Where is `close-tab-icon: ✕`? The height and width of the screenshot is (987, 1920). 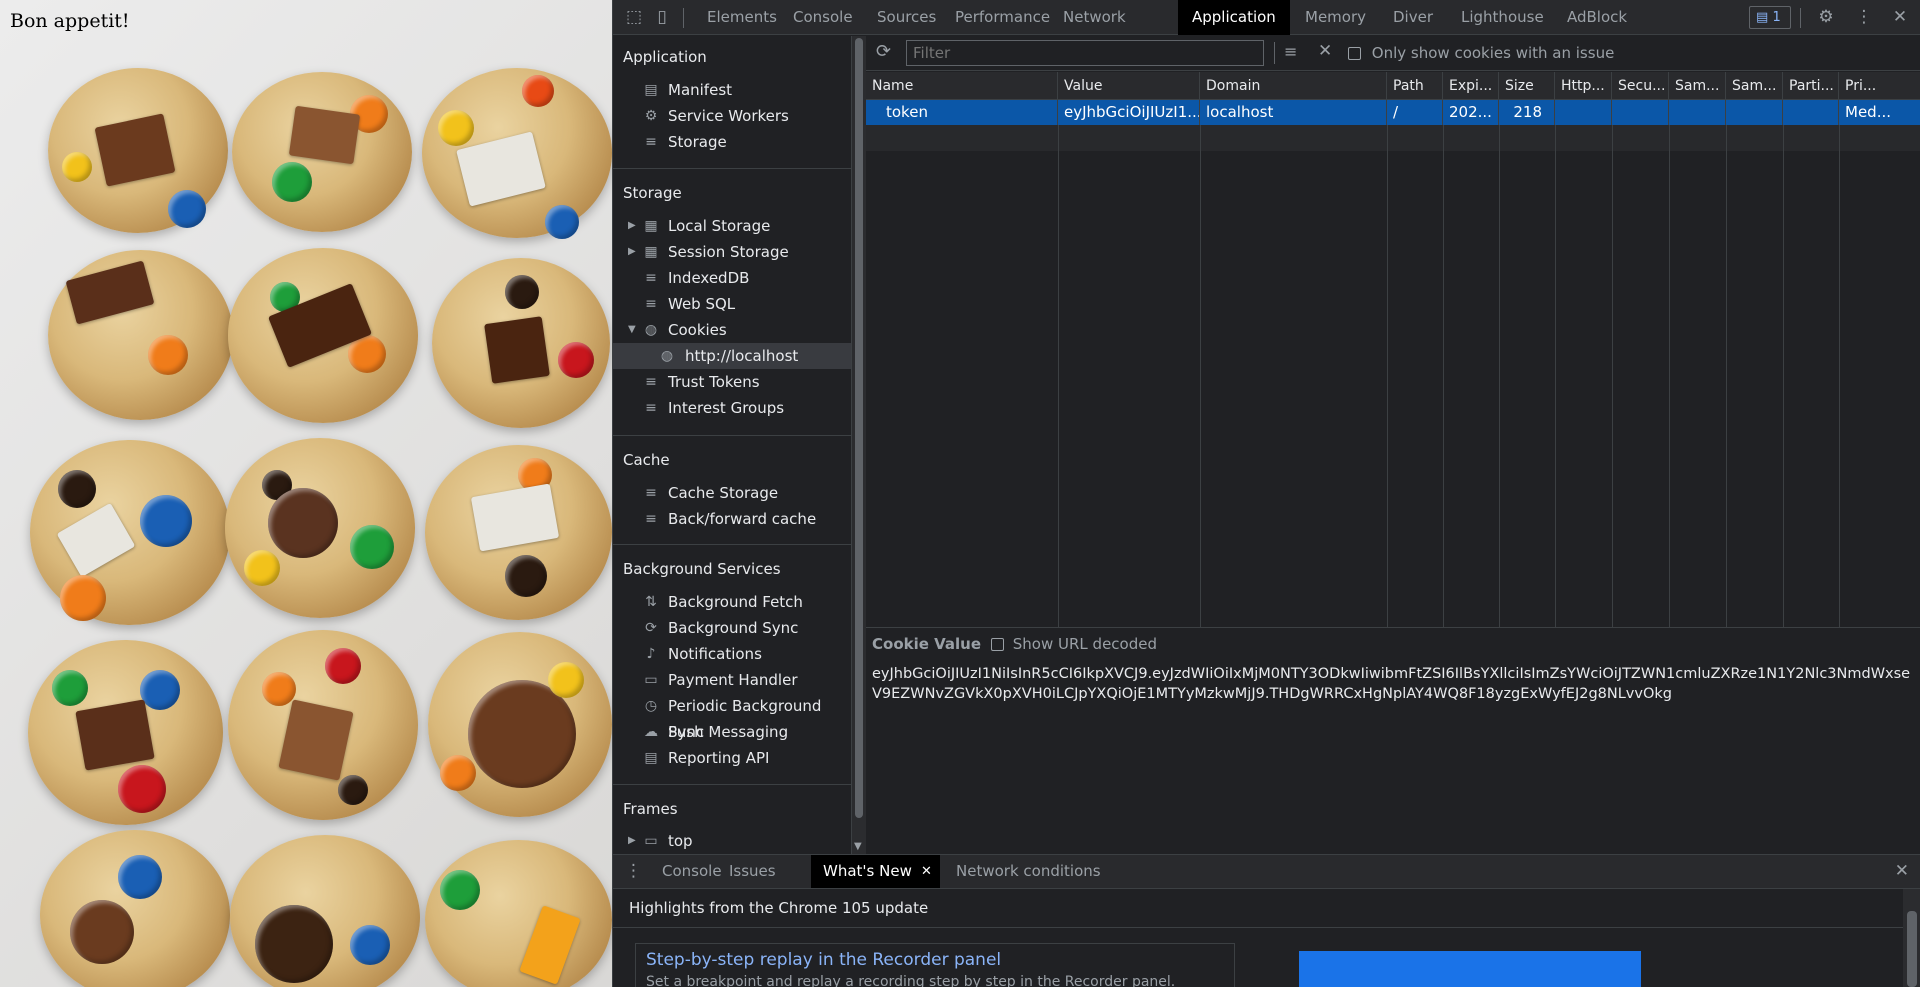 close-tab-icon: ✕ is located at coordinates (926, 871).